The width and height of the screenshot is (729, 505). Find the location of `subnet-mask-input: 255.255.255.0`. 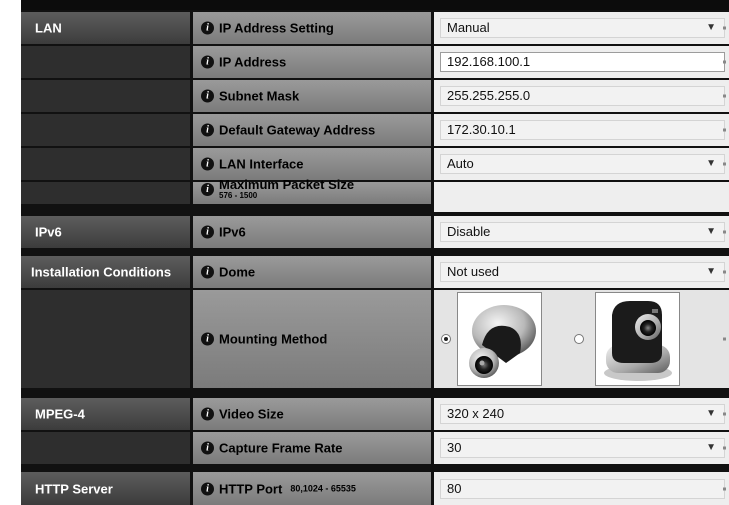

subnet-mask-input: 255.255.255.0 is located at coordinates (582, 96).